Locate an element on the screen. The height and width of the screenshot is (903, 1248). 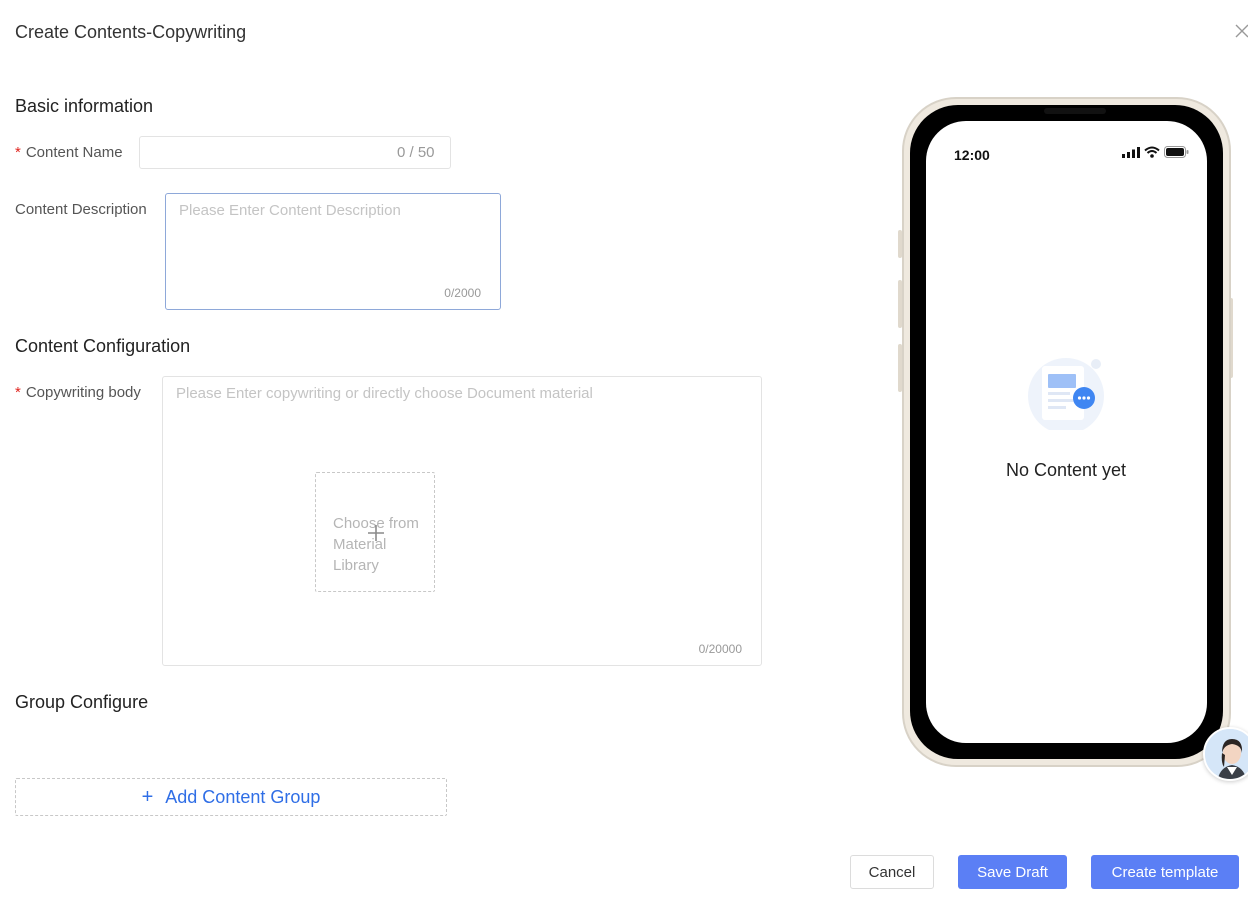
phone-speaker is located at coordinates (1075, 111).